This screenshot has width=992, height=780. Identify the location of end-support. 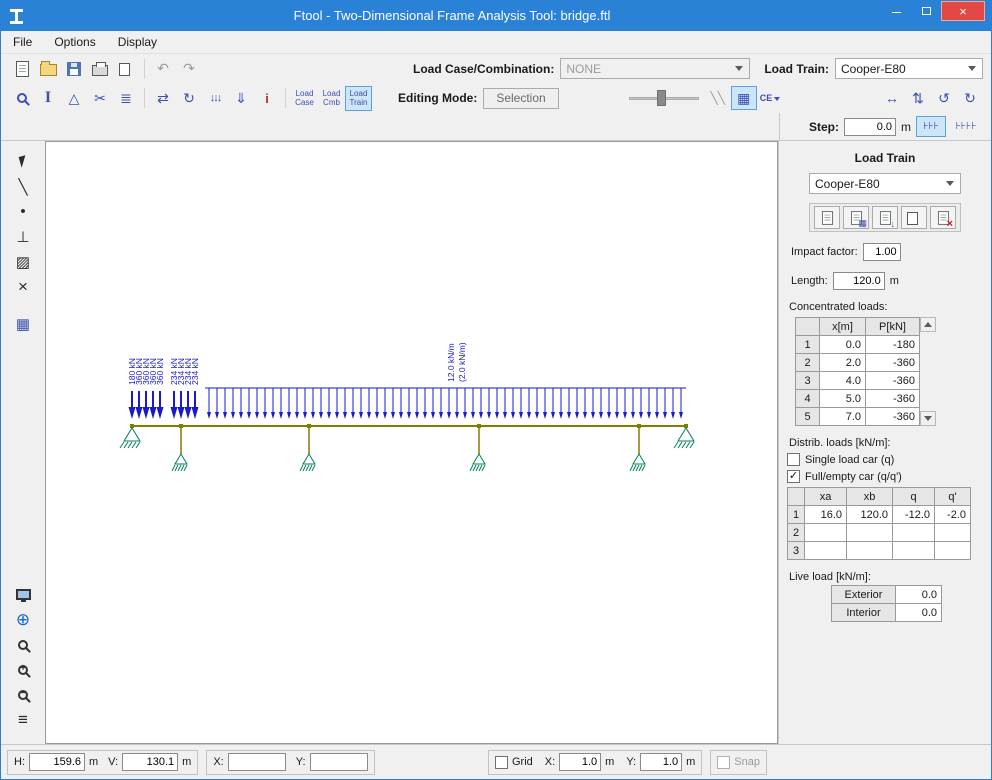
(132, 434).